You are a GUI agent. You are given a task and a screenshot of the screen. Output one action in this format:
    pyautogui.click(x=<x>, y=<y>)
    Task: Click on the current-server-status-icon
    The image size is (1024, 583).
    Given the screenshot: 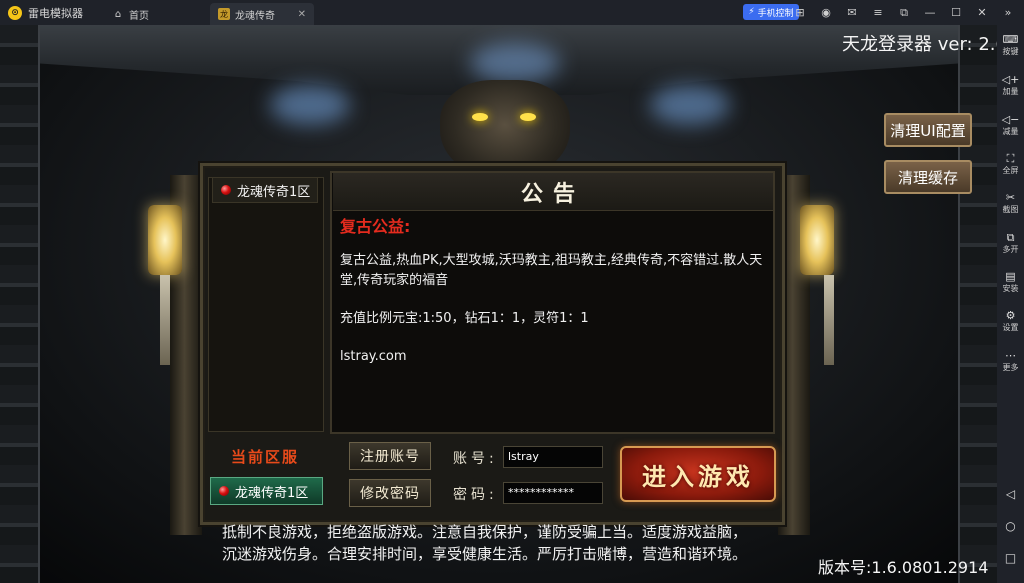 What is the action you would take?
    pyautogui.click(x=224, y=491)
    